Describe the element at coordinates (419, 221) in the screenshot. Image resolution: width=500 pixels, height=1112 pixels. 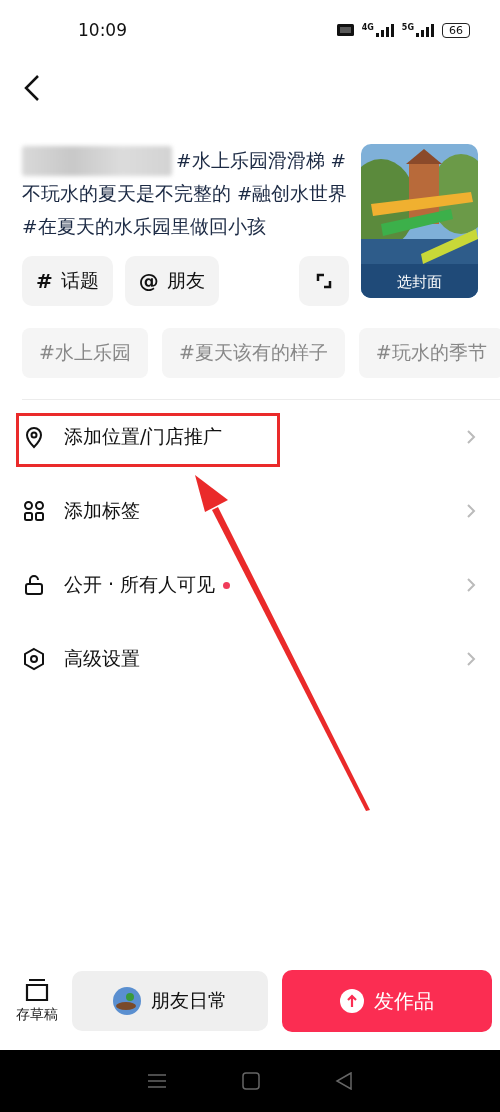
I see `cover-thumbnail: 选封面` at that location.